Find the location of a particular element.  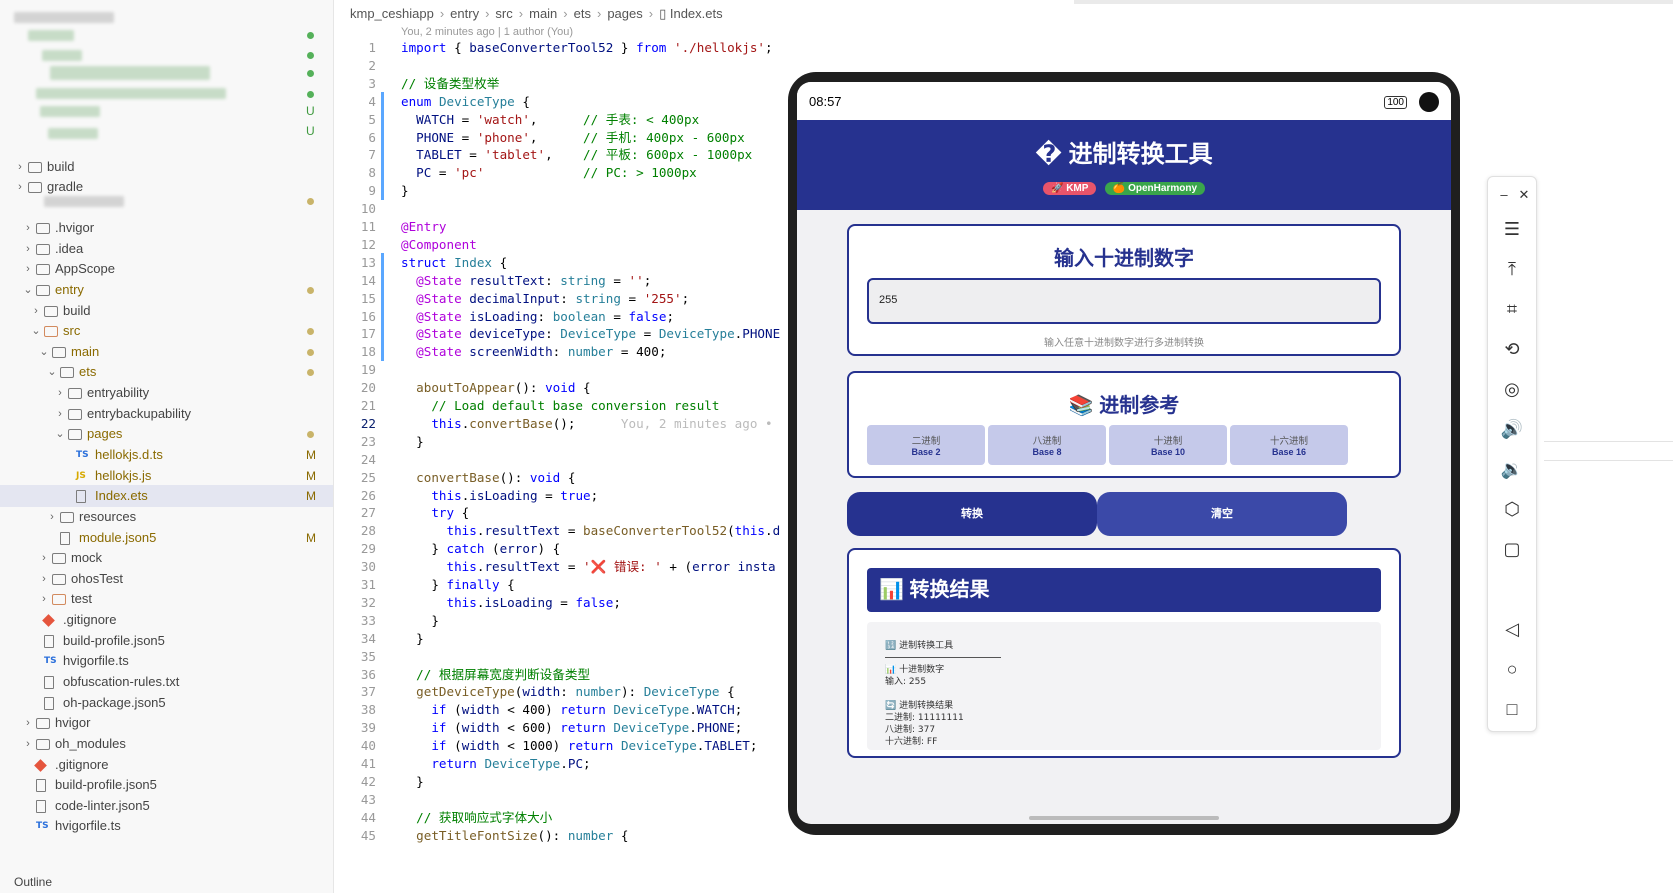

tree-item-hellokjs-d-ts: TS hellokjs.d.ts M is located at coordinates (166, 455).